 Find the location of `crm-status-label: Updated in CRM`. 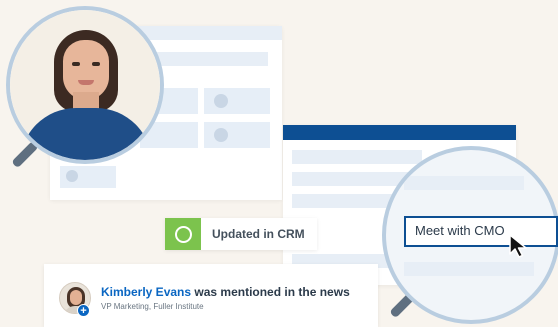

crm-status-label: Updated in CRM is located at coordinates (258, 234).